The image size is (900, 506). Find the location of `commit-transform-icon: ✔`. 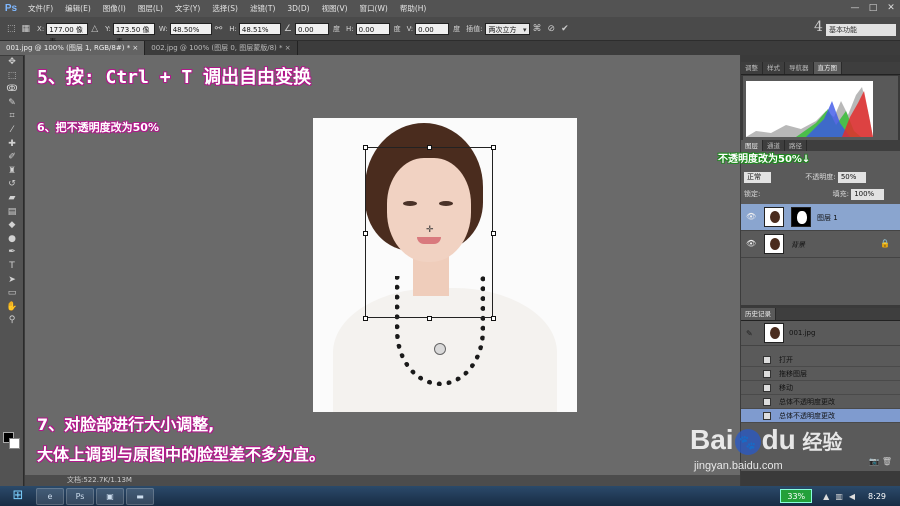

commit-transform-icon: ✔ is located at coordinates (565, 29).